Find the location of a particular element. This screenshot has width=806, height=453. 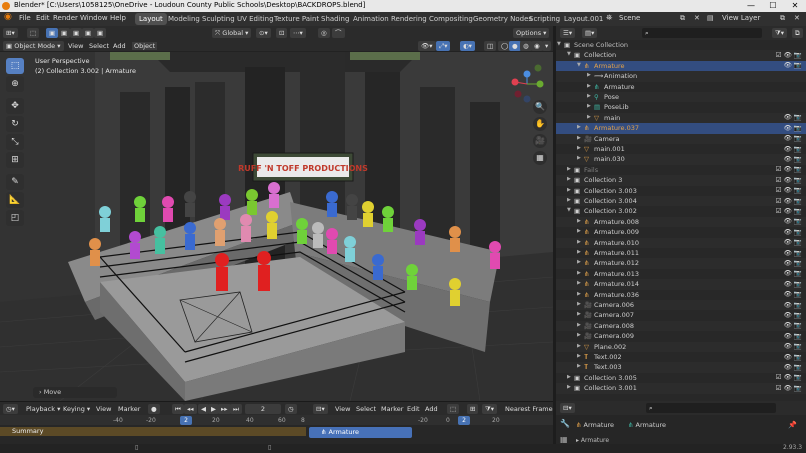

scale-tool-icon: ⤡ is located at coordinates (15, 142).